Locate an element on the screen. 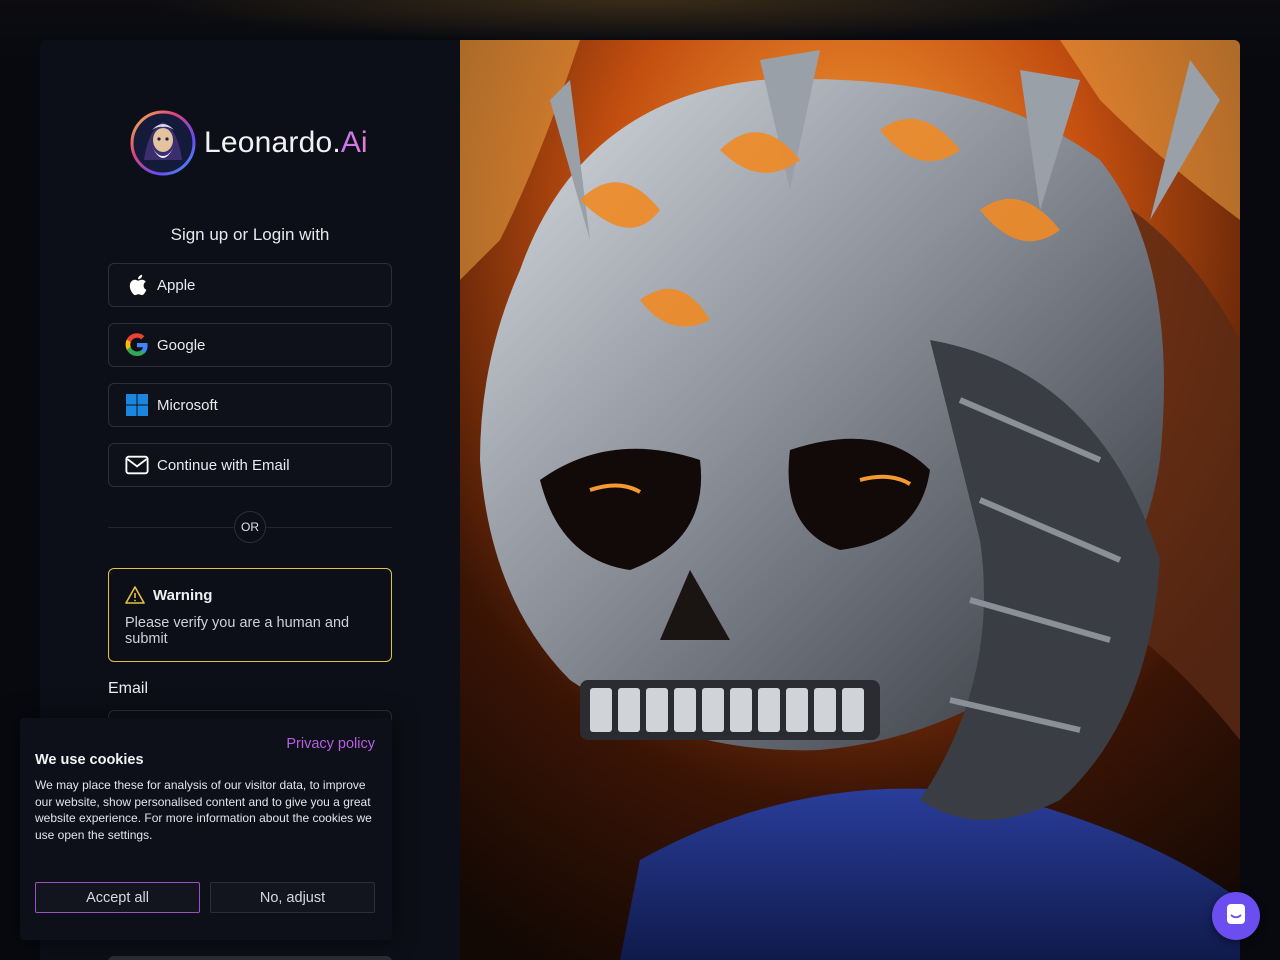 This screenshot has width=1280, height=960. google-login-label: Google is located at coordinates (181, 345).